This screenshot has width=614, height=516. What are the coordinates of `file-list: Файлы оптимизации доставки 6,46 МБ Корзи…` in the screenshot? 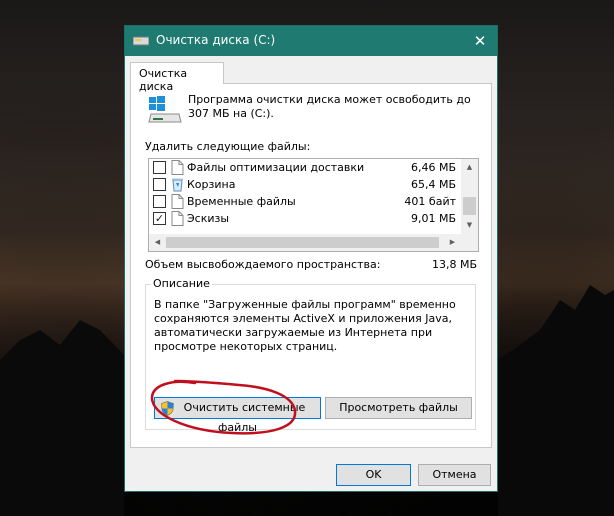 It's located at (313, 205).